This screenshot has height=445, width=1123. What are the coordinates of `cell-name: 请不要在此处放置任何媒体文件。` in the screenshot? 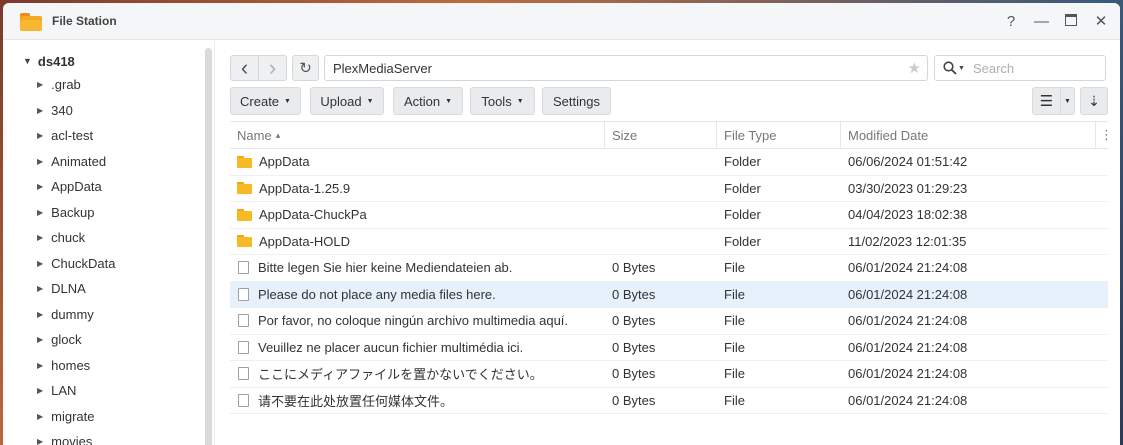 It's located at (417, 401).